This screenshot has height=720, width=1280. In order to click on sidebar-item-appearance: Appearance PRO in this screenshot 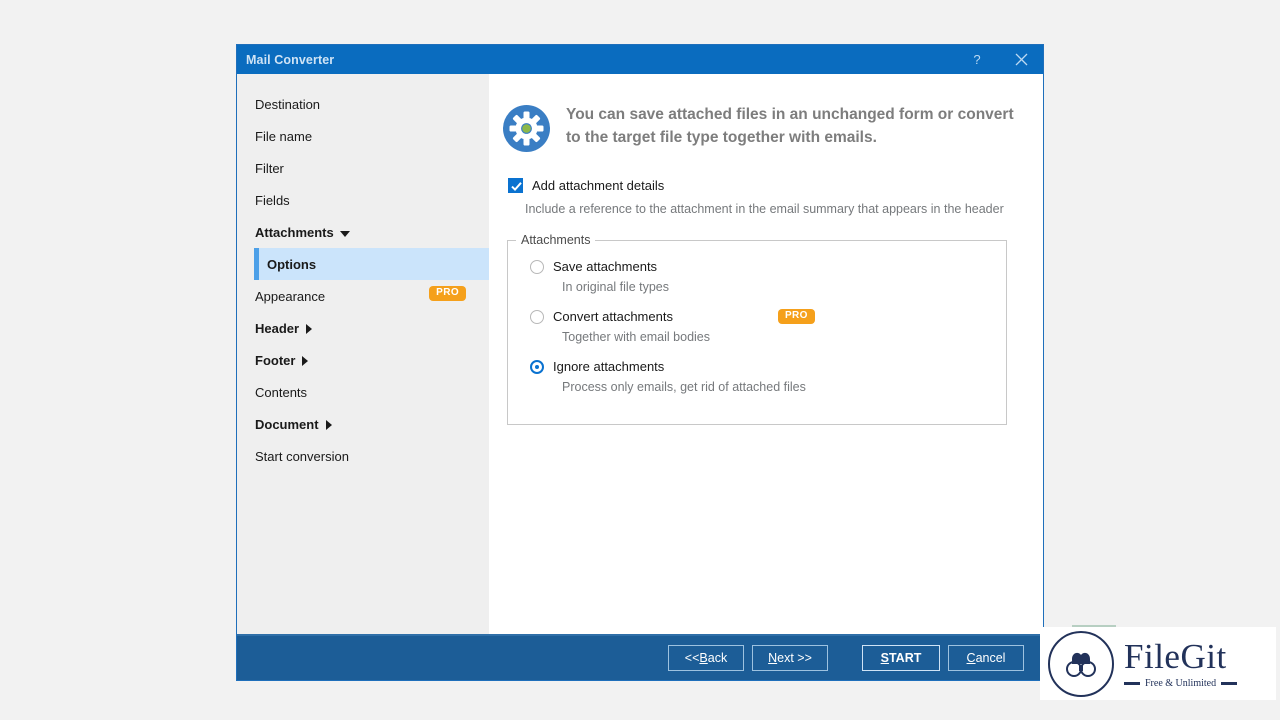, I will do `click(363, 296)`.